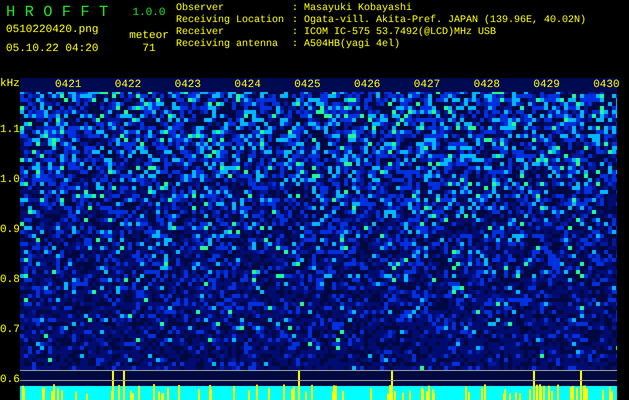  Describe the element at coordinates (68, 85) in the screenshot. I see `time-label: 0421` at that location.